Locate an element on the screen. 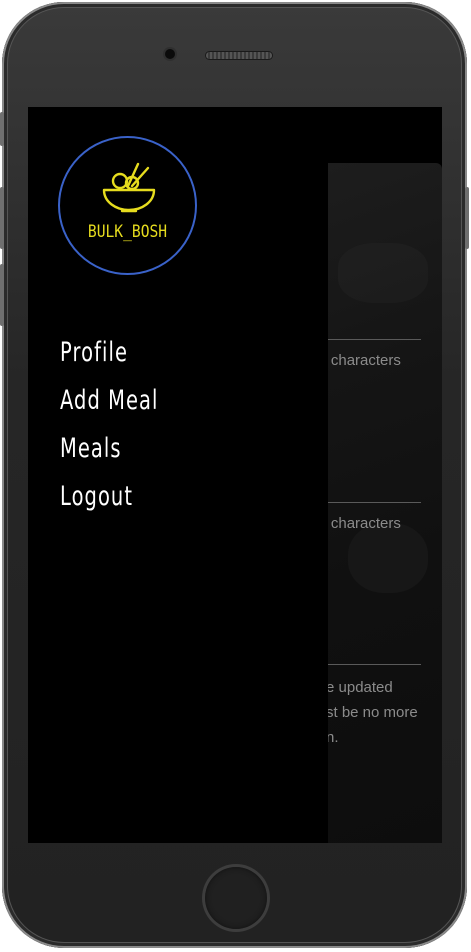 The height and width of the screenshot is (952, 471). logo-text: BULK_BOSH is located at coordinates (127, 232).